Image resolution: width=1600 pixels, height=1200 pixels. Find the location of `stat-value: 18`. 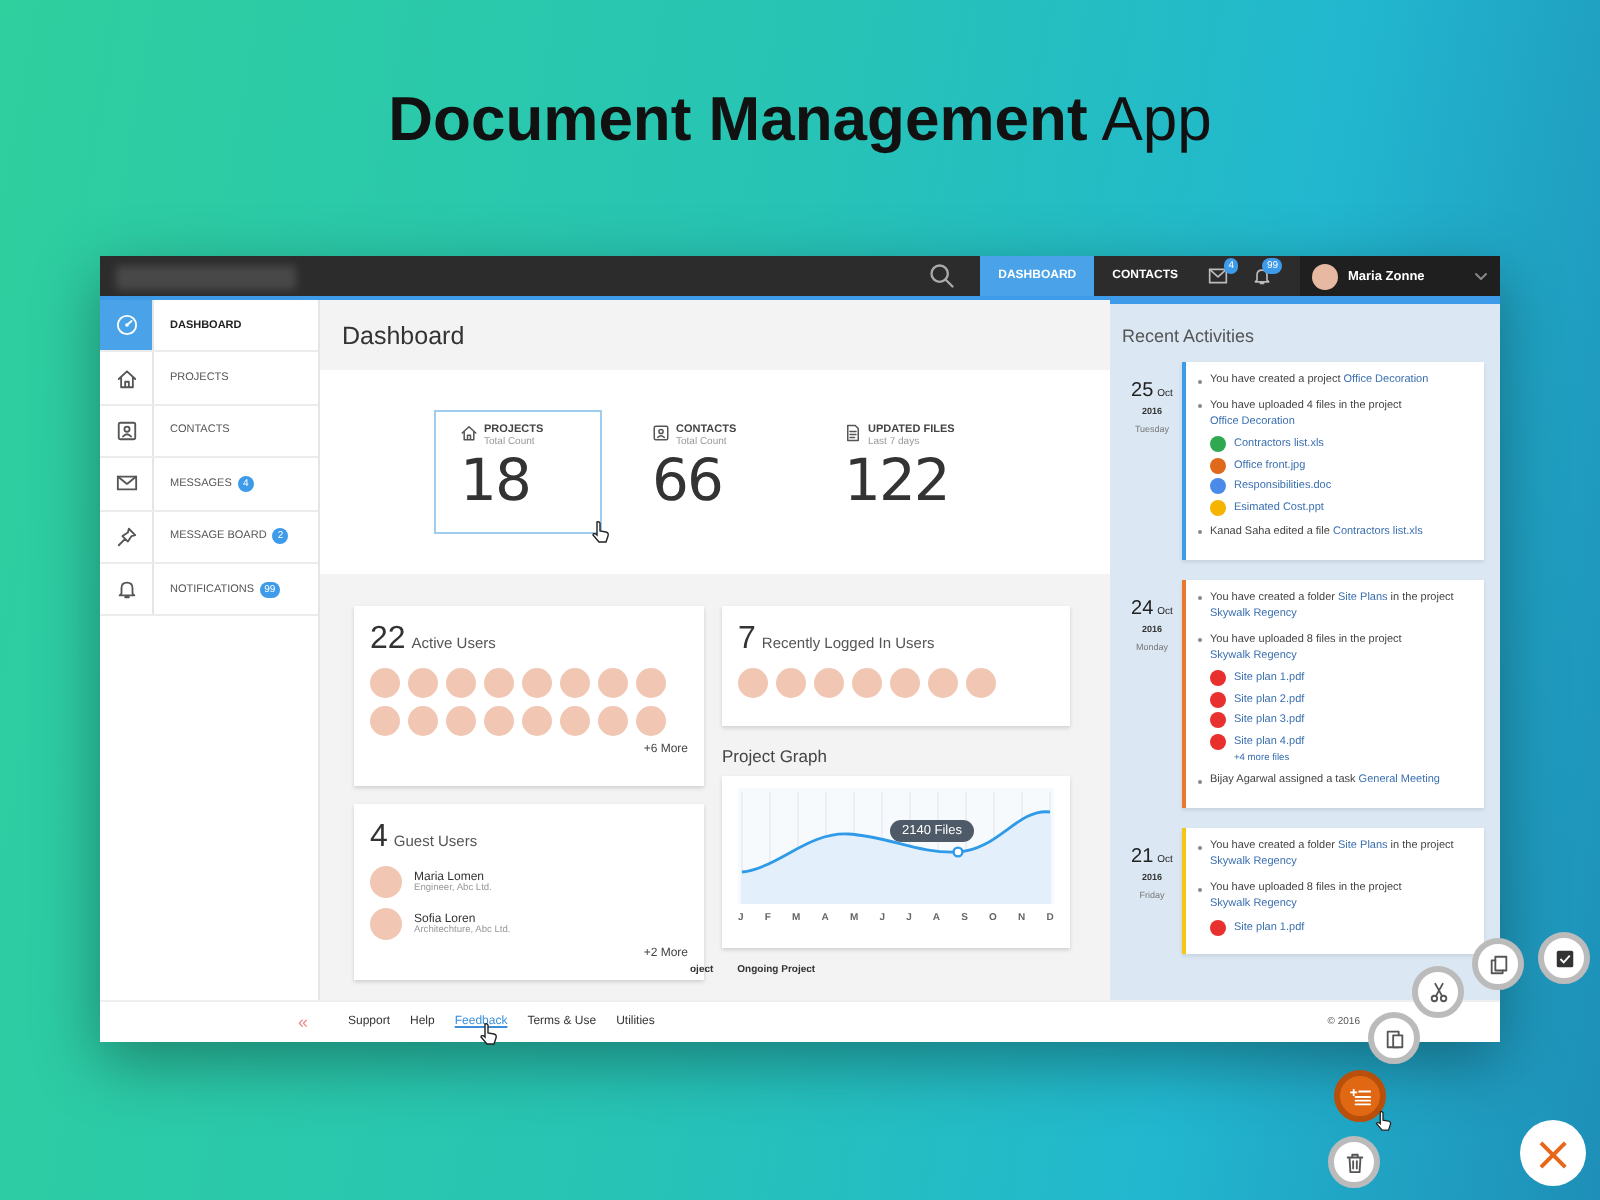

stat-value: 18 is located at coordinates (496, 481).